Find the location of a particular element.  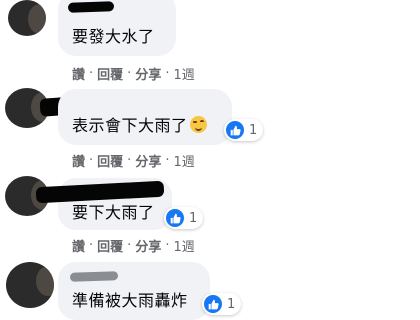

comment-text-content: 表示會下大雨了 is located at coordinates (130, 125).